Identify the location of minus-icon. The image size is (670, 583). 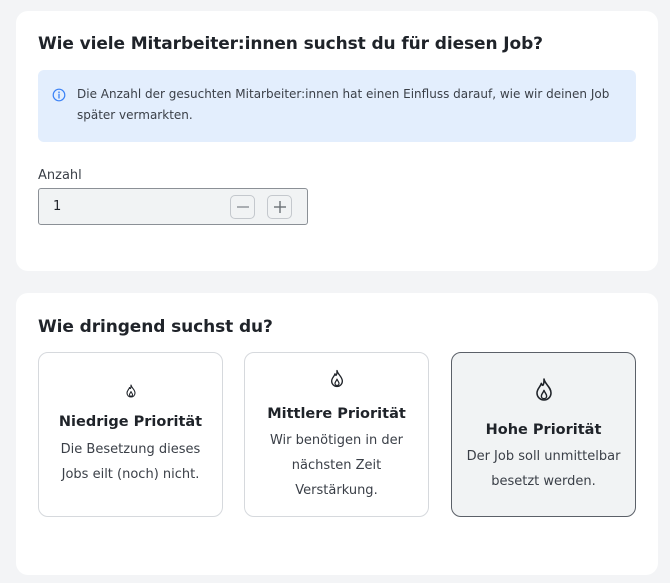
(243, 207).